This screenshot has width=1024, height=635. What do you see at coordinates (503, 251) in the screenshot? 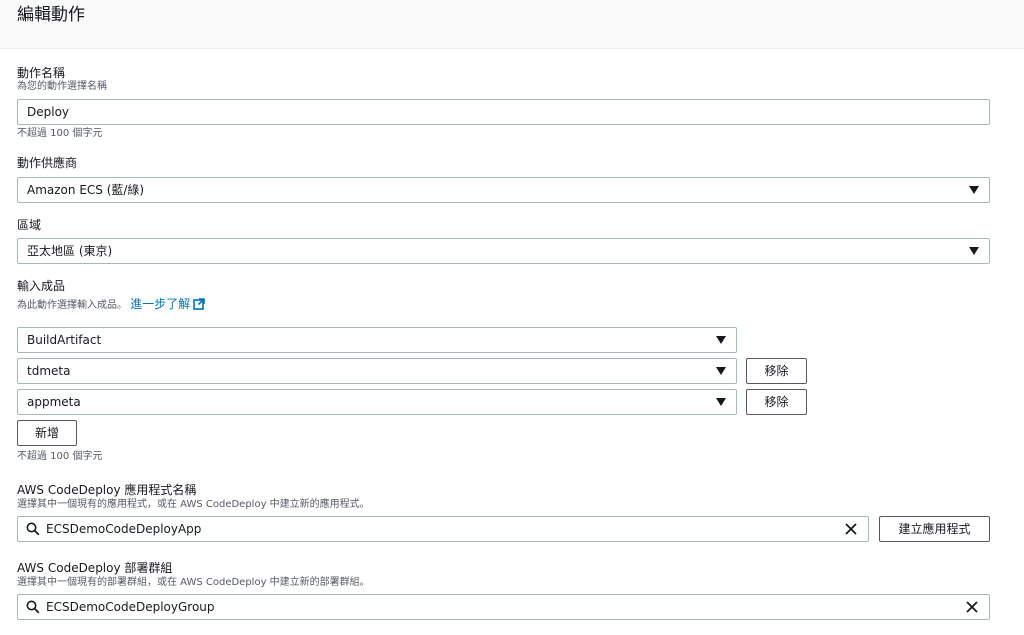
I see `region-select: 亞太地區 (東京)` at bounding box center [503, 251].